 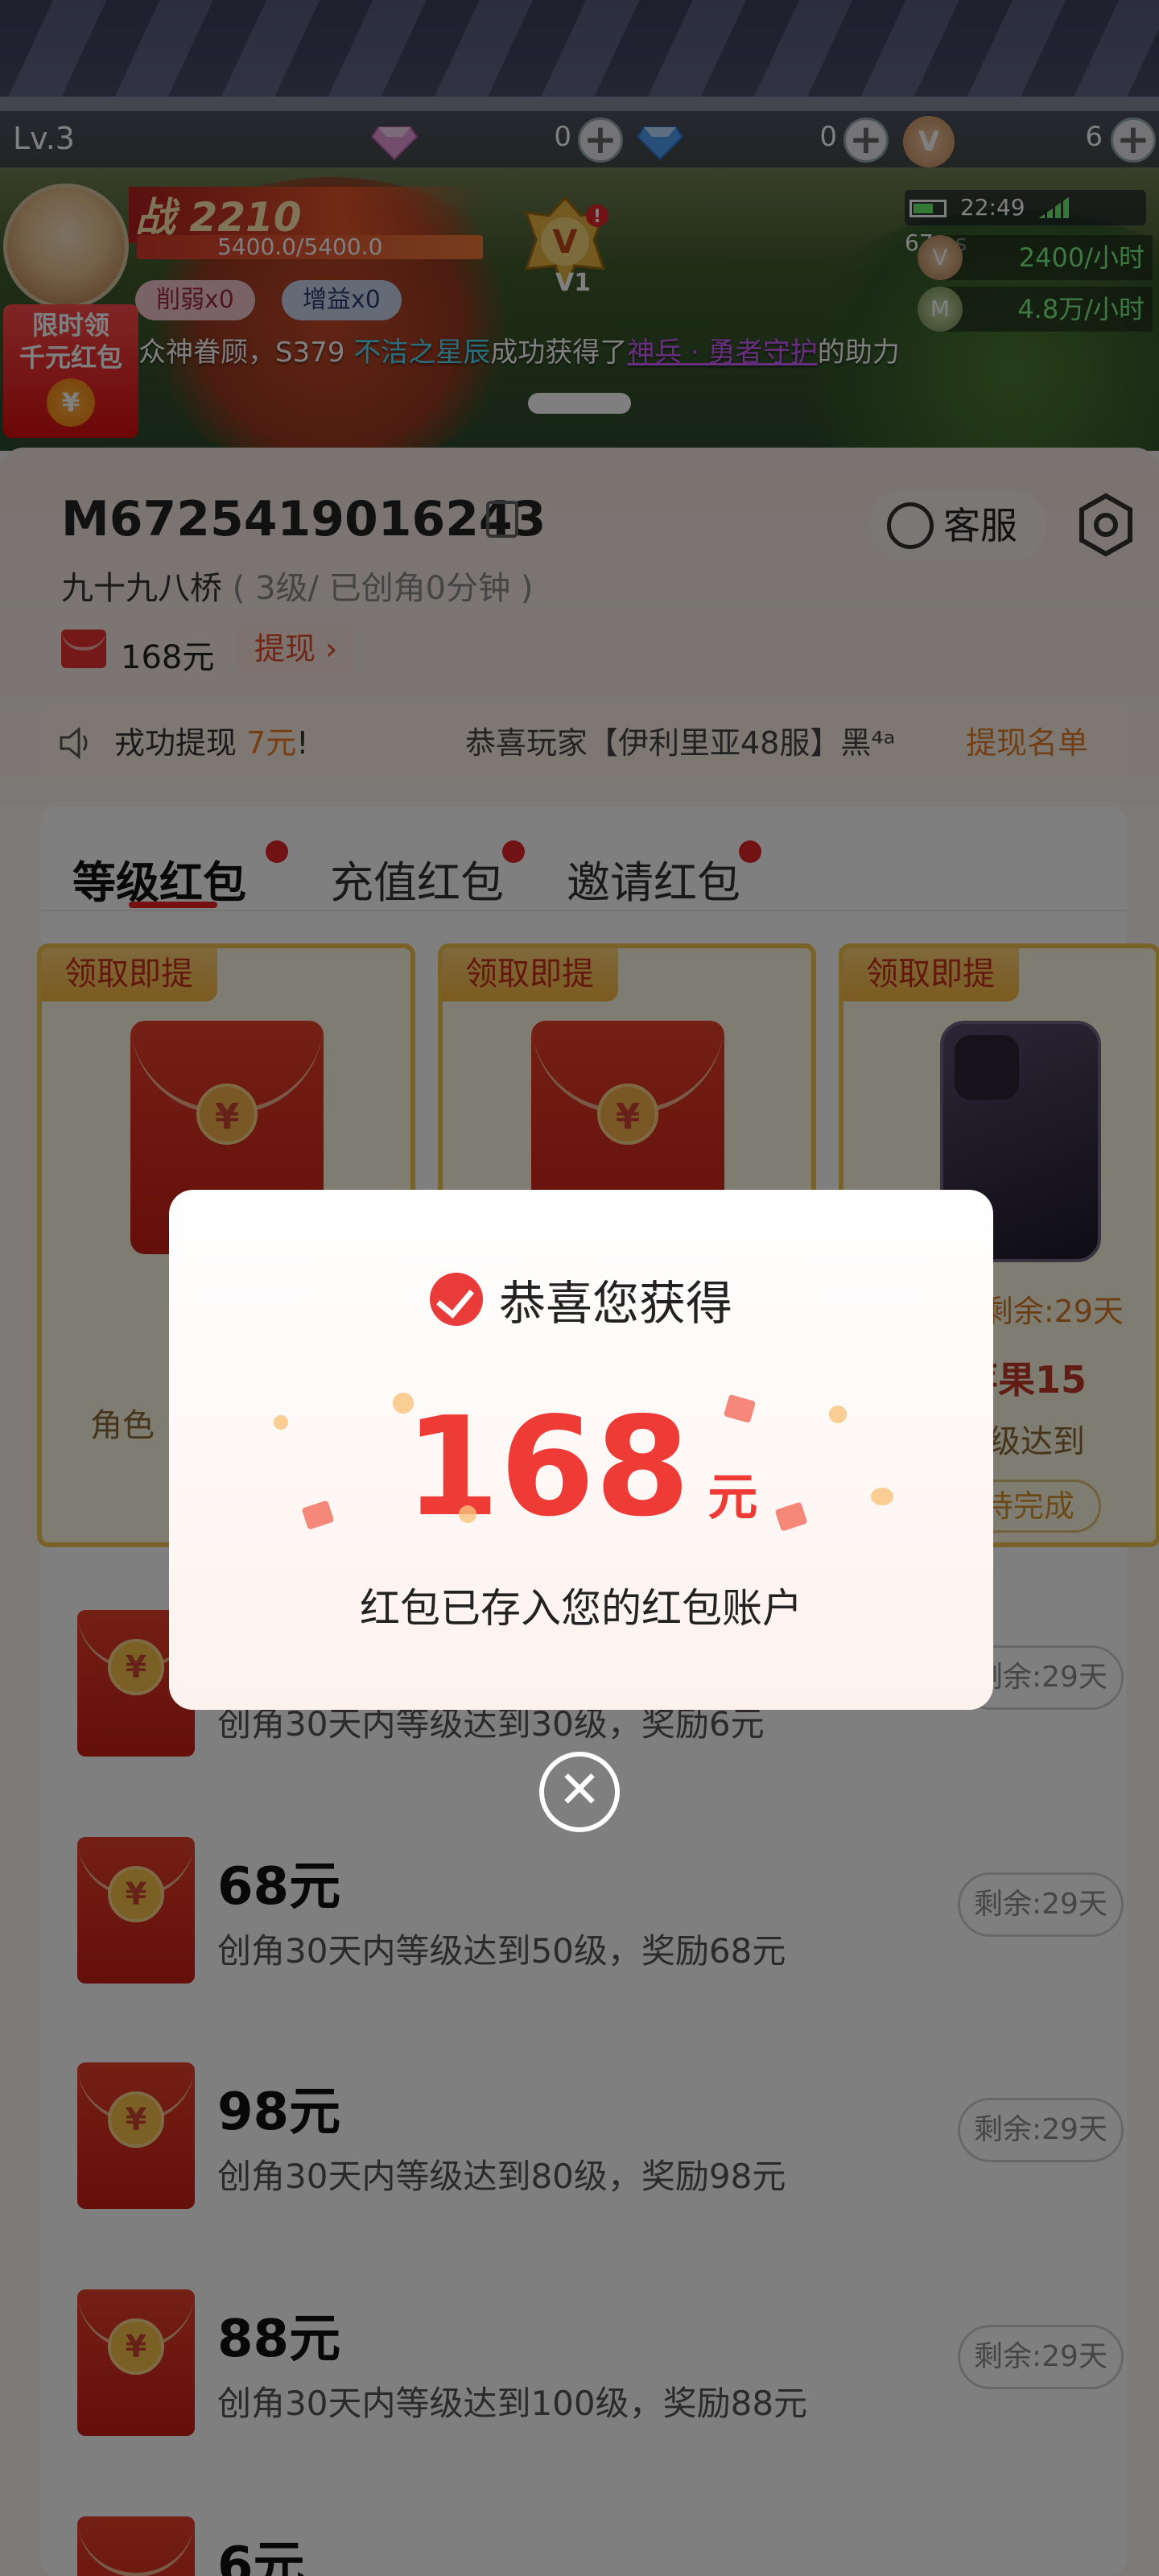 I want to click on dialog-subtitle: 红包已存入您的红包账户, so click(x=581, y=1608).